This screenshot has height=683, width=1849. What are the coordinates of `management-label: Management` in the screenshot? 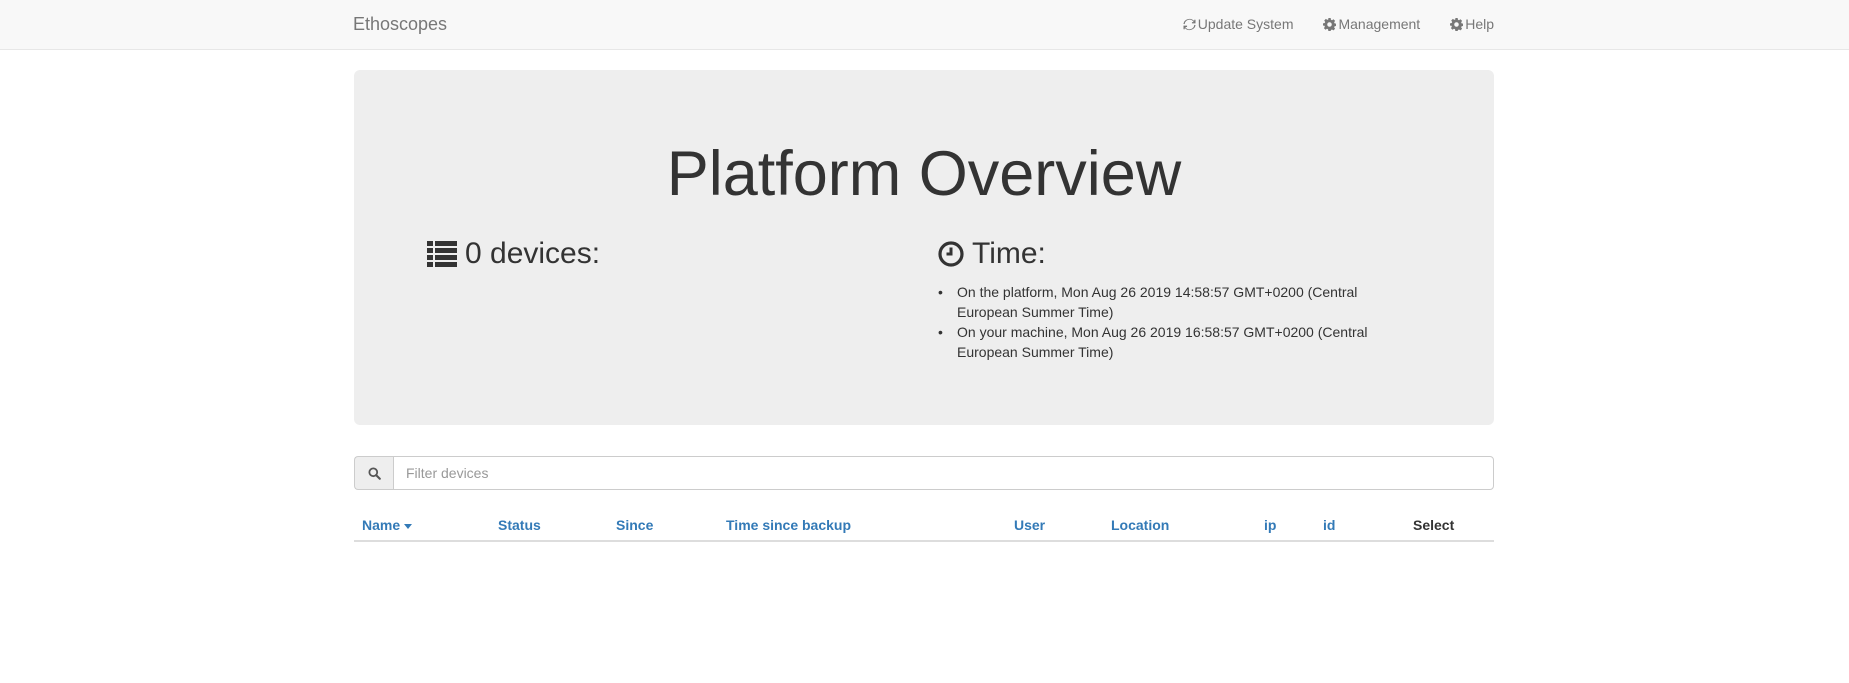 It's located at (1379, 24).